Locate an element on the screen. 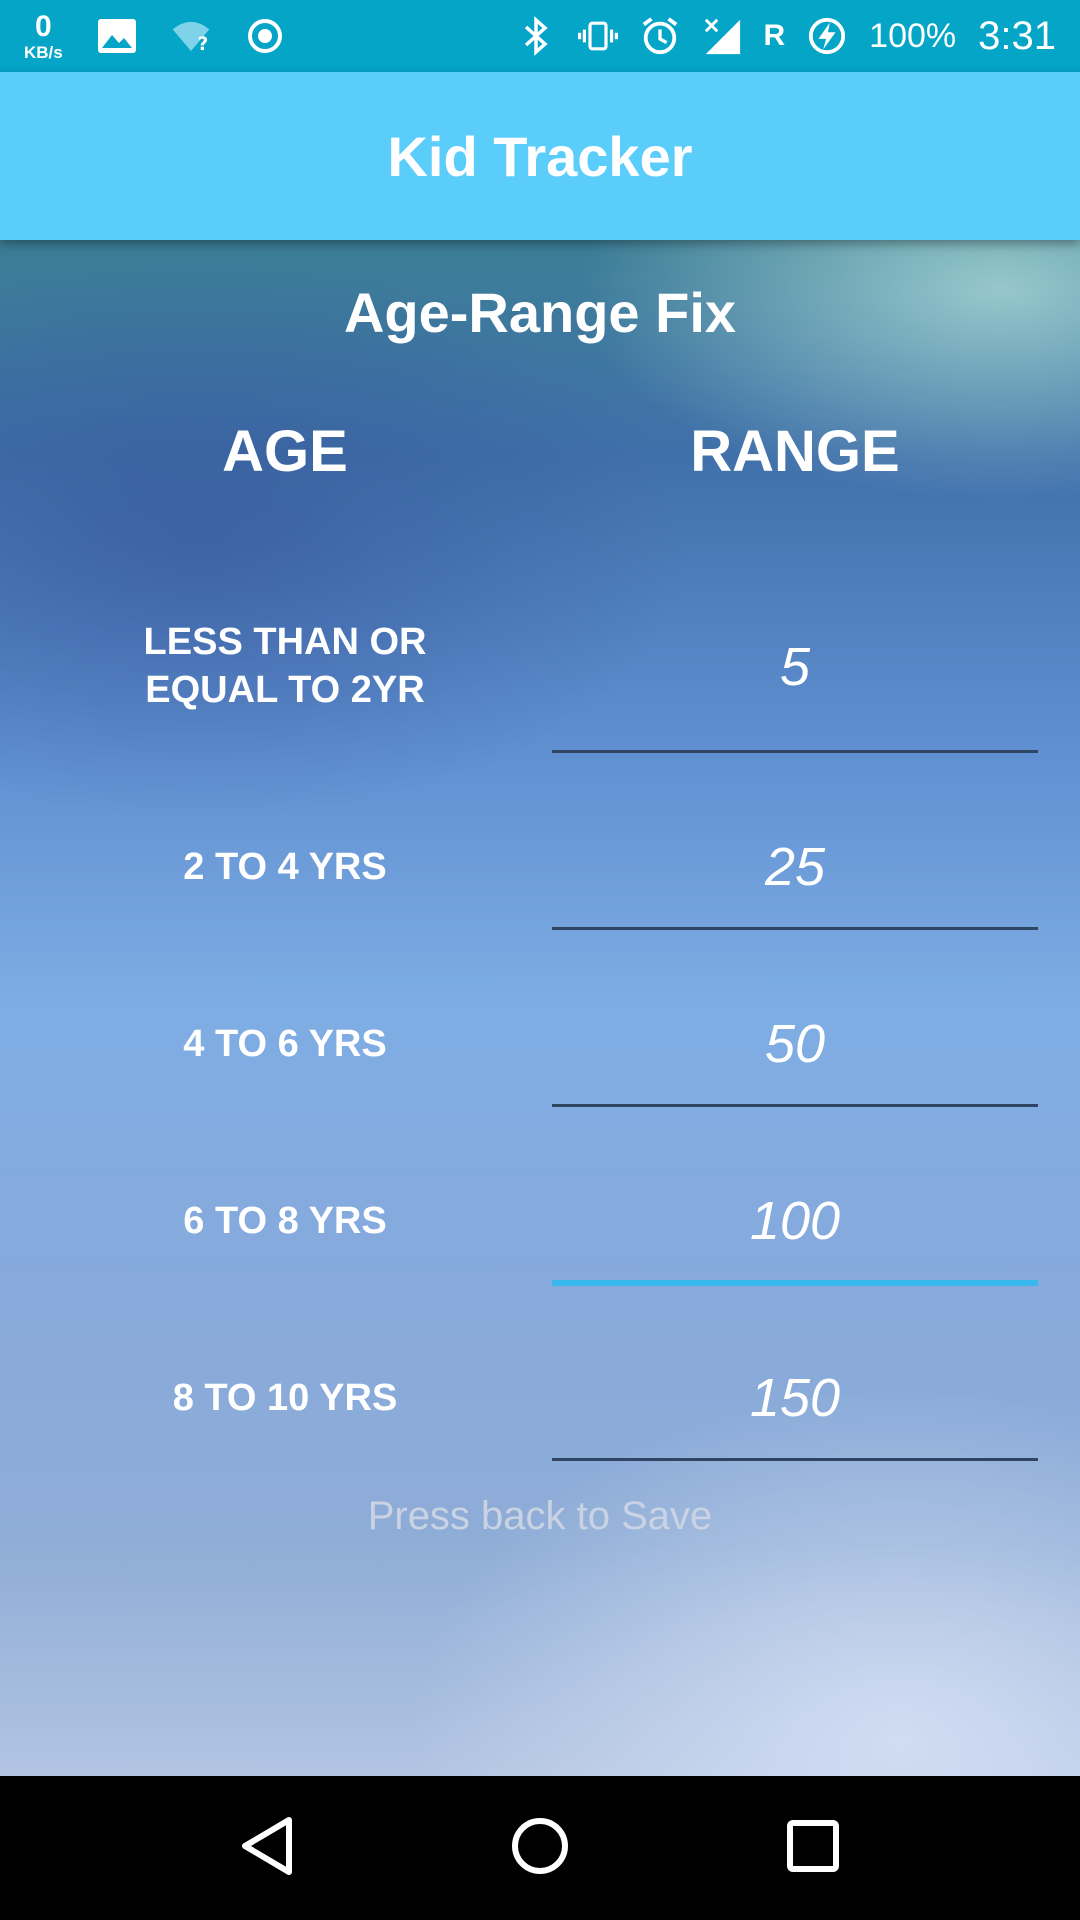  bluetooth-icon is located at coordinates (536, 36).